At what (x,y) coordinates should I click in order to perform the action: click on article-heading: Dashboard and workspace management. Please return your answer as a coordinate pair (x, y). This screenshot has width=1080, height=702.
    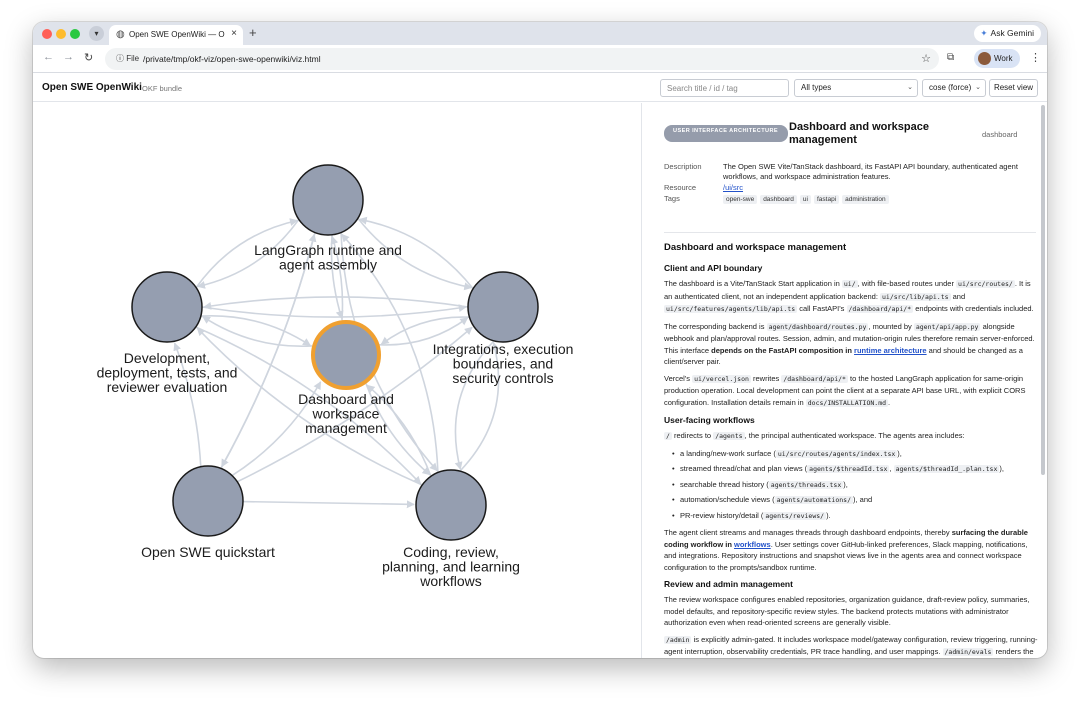
    Looking at the image, I should click on (755, 247).